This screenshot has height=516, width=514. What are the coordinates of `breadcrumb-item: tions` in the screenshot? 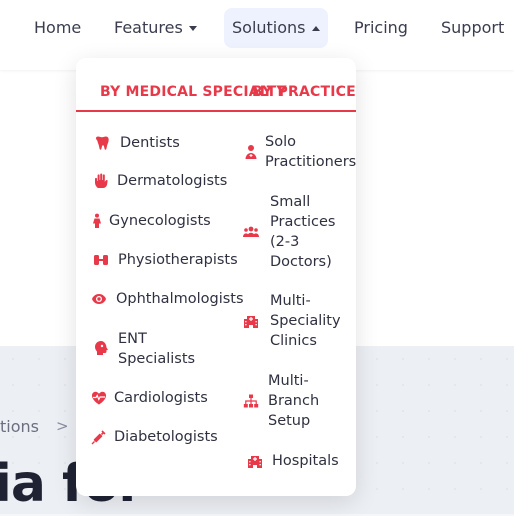 It's located at (19, 426).